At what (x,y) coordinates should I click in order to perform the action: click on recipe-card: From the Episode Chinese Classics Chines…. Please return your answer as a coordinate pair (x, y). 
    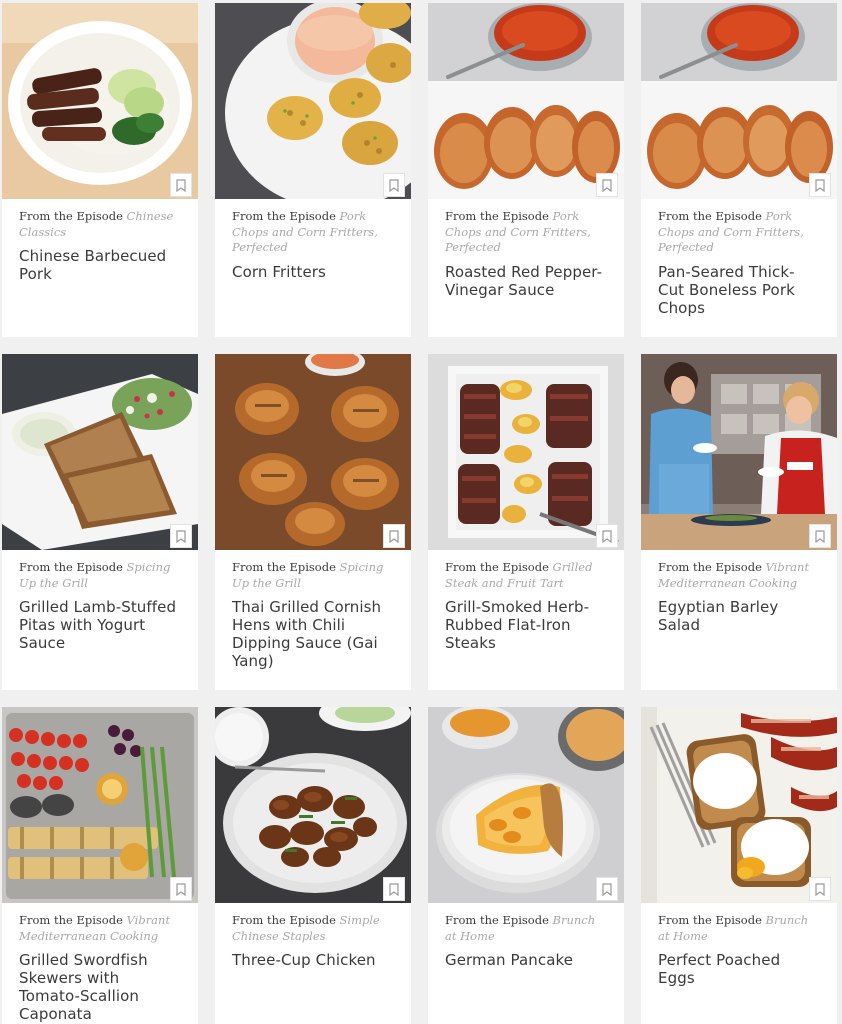
    Looking at the image, I should click on (100, 170).